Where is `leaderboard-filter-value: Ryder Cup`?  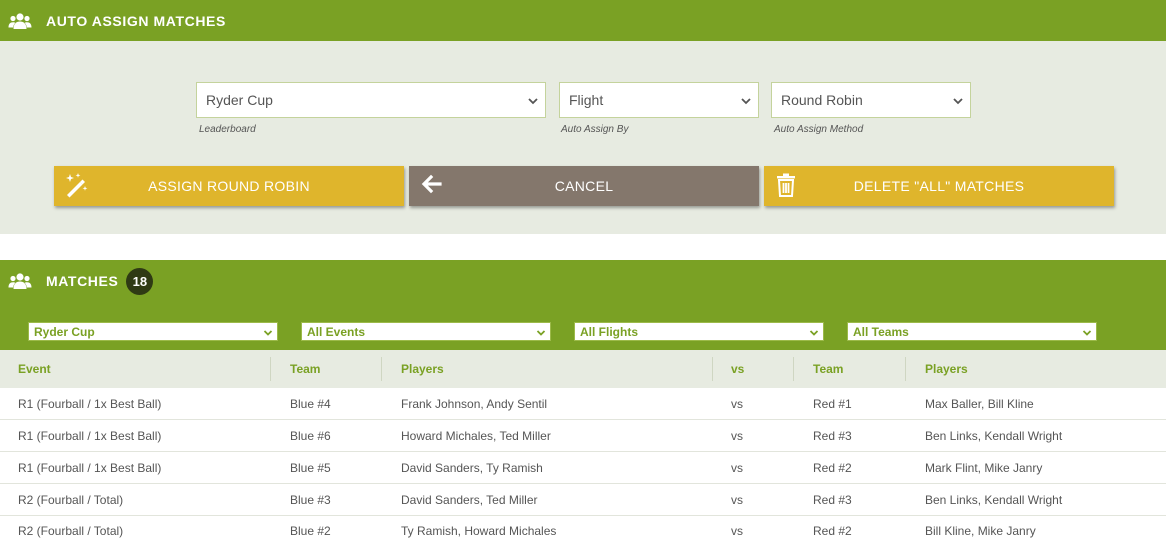
leaderboard-filter-value: Ryder Cup is located at coordinates (64, 331).